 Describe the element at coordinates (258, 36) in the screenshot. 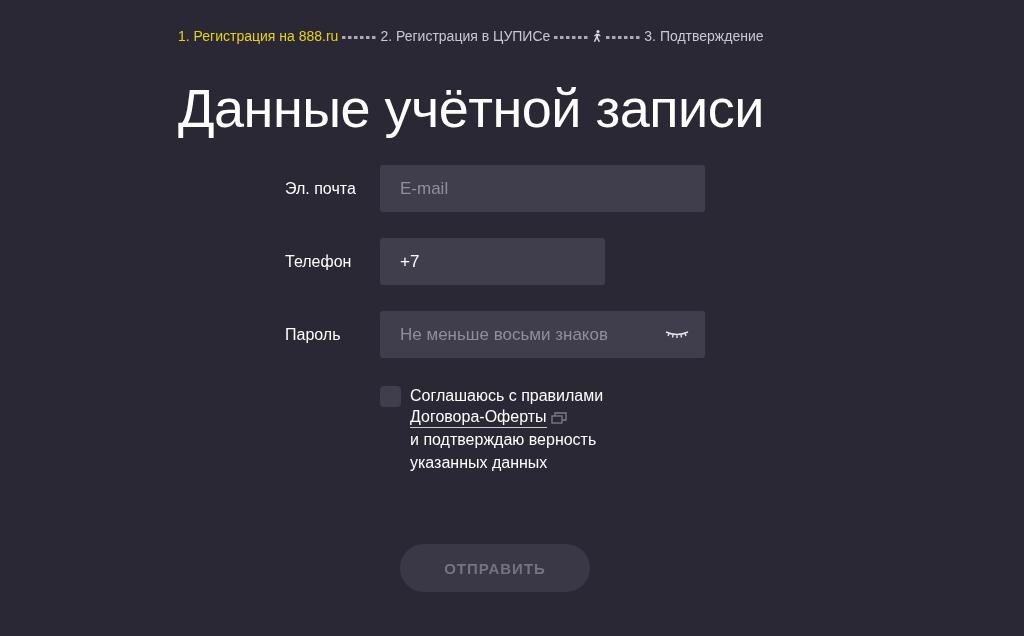

I see `step-label: 1. Регистрация на 888.ru` at that location.